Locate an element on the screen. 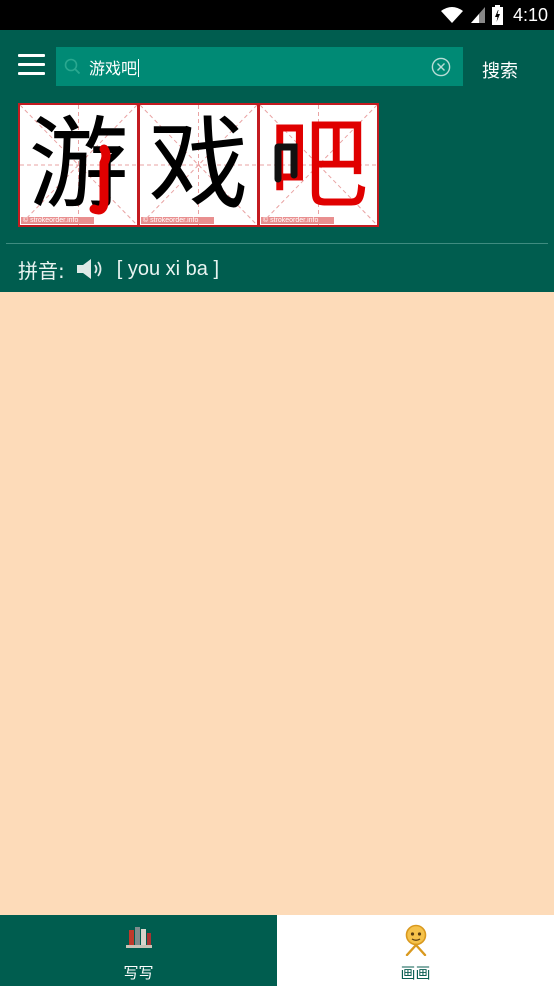  books-icon is located at coordinates (138, 937).